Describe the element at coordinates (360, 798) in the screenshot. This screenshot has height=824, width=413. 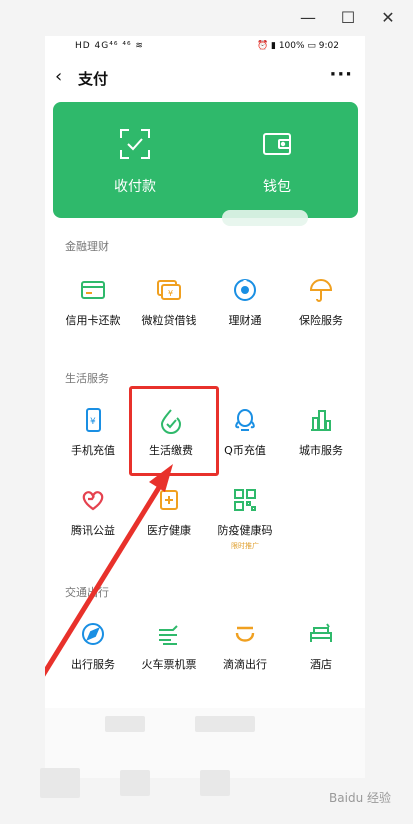
I see `watermark: Baidu 经验` at that location.